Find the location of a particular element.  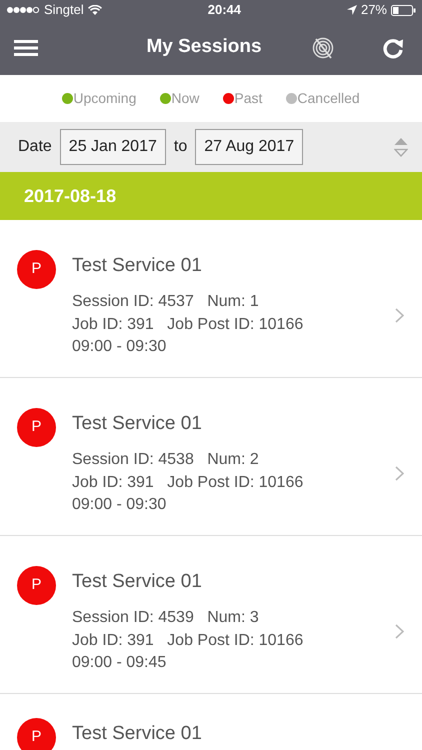

location-arrow-icon is located at coordinates (351, 10).